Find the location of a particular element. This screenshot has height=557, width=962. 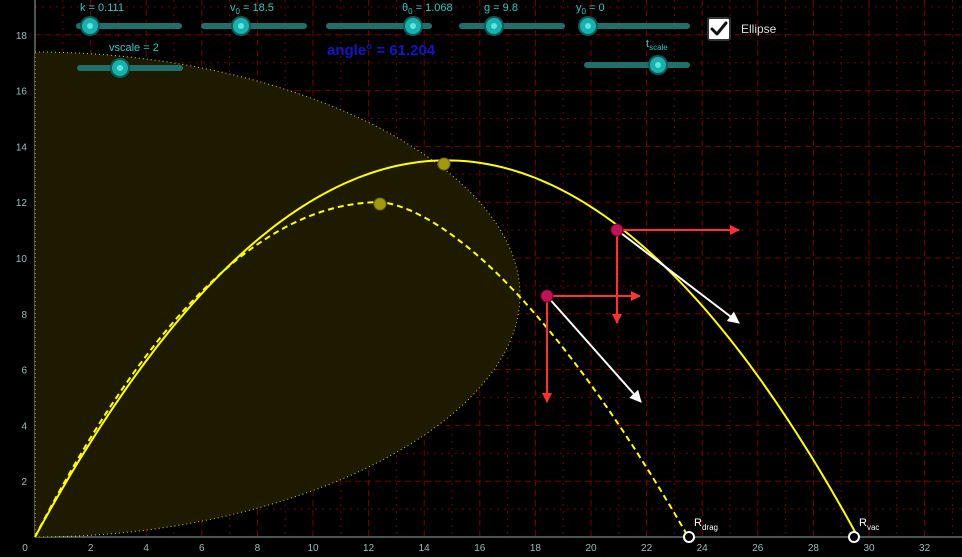

tscale-slider is located at coordinates (637, 65).